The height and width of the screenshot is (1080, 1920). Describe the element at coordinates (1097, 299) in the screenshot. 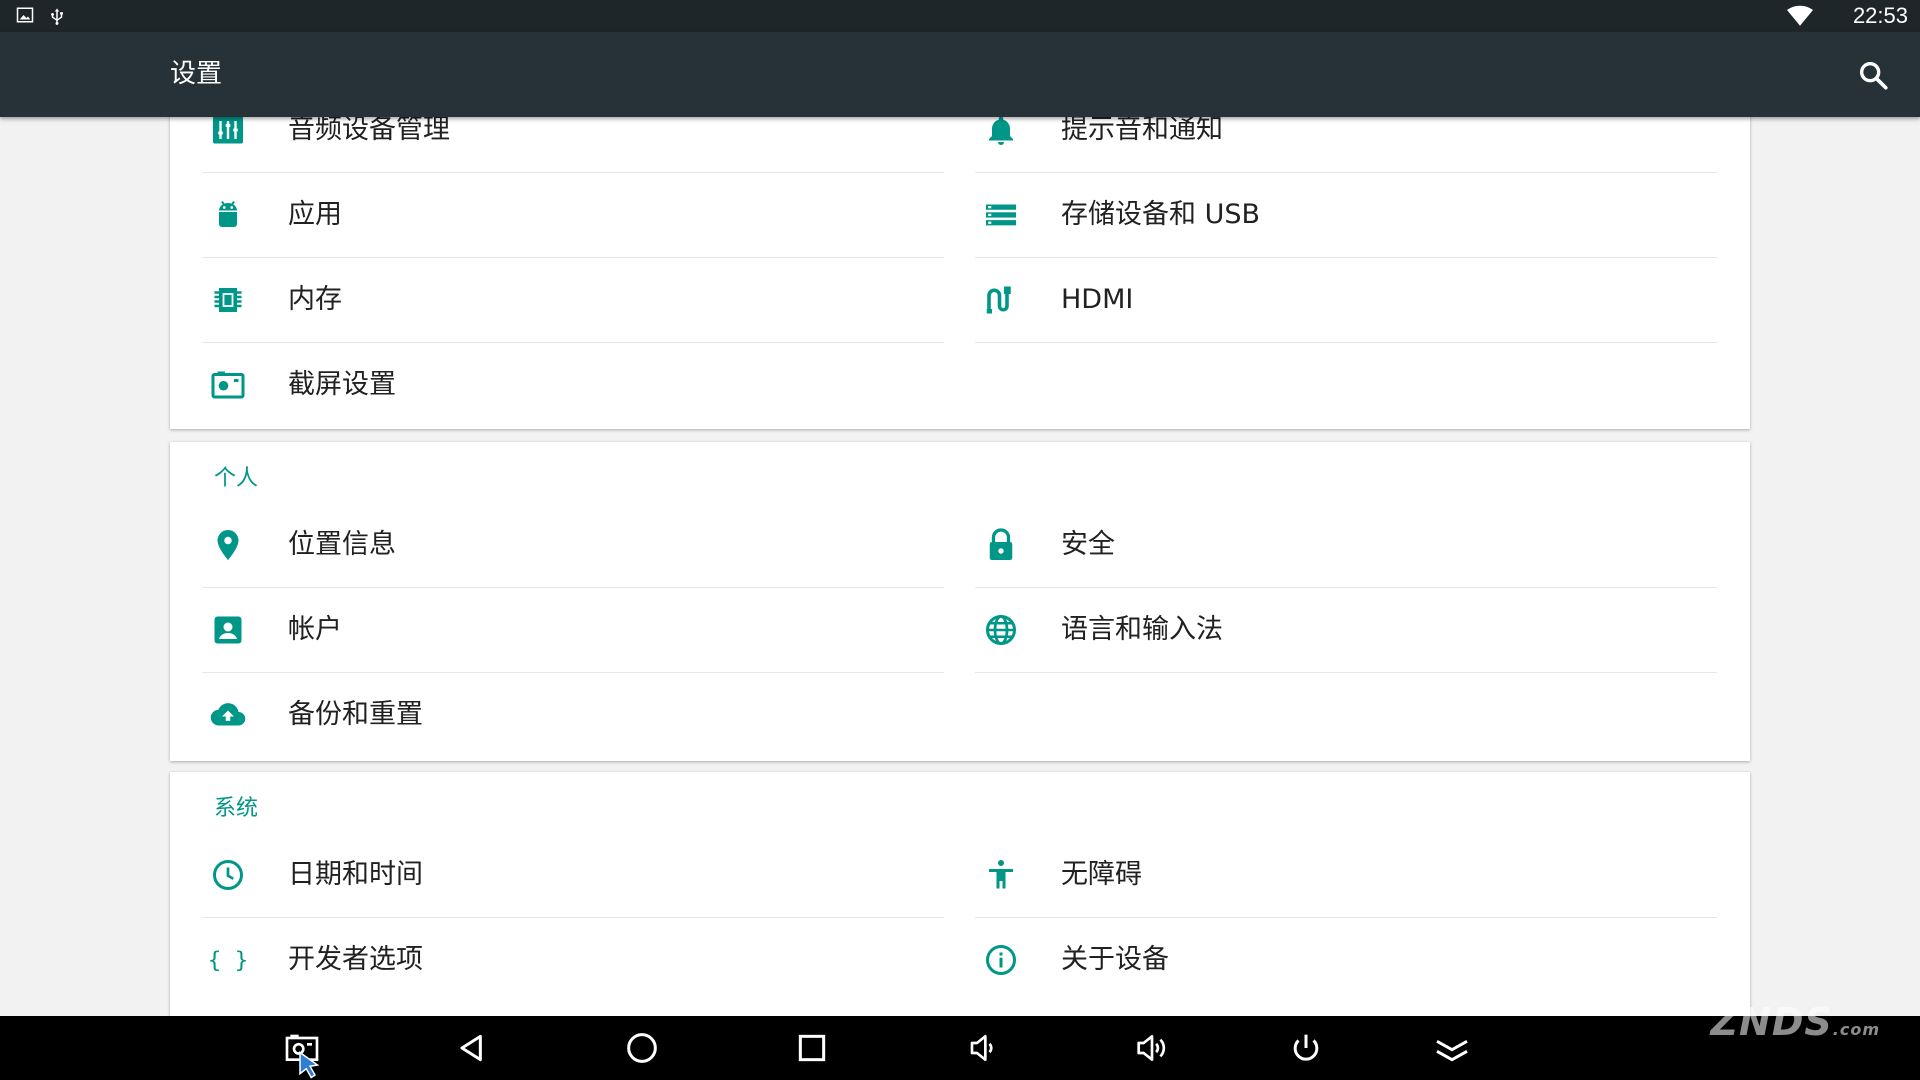

I see `settings-item-label: HDMI` at that location.